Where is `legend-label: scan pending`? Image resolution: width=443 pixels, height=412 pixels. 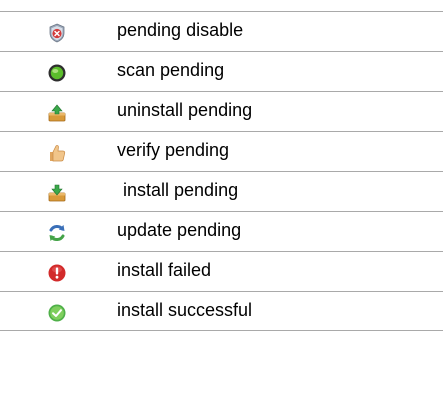 legend-label: scan pending is located at coordinates (171, 70).